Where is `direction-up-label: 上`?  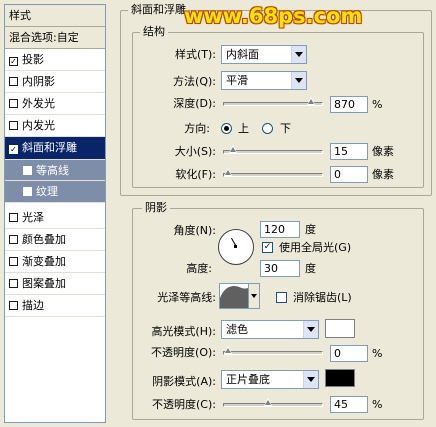 direction-up-label: 上 is located at coordinates (243, 128).